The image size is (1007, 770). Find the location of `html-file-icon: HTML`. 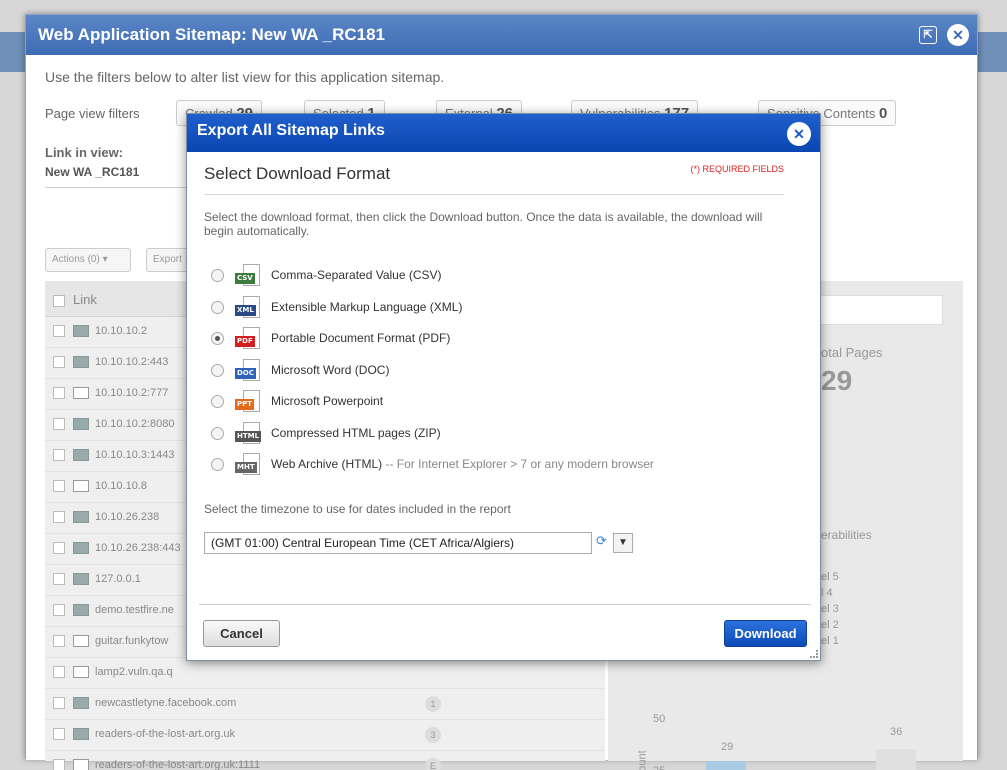

html-file-icon: HTML is located at coordinates (250, 433).